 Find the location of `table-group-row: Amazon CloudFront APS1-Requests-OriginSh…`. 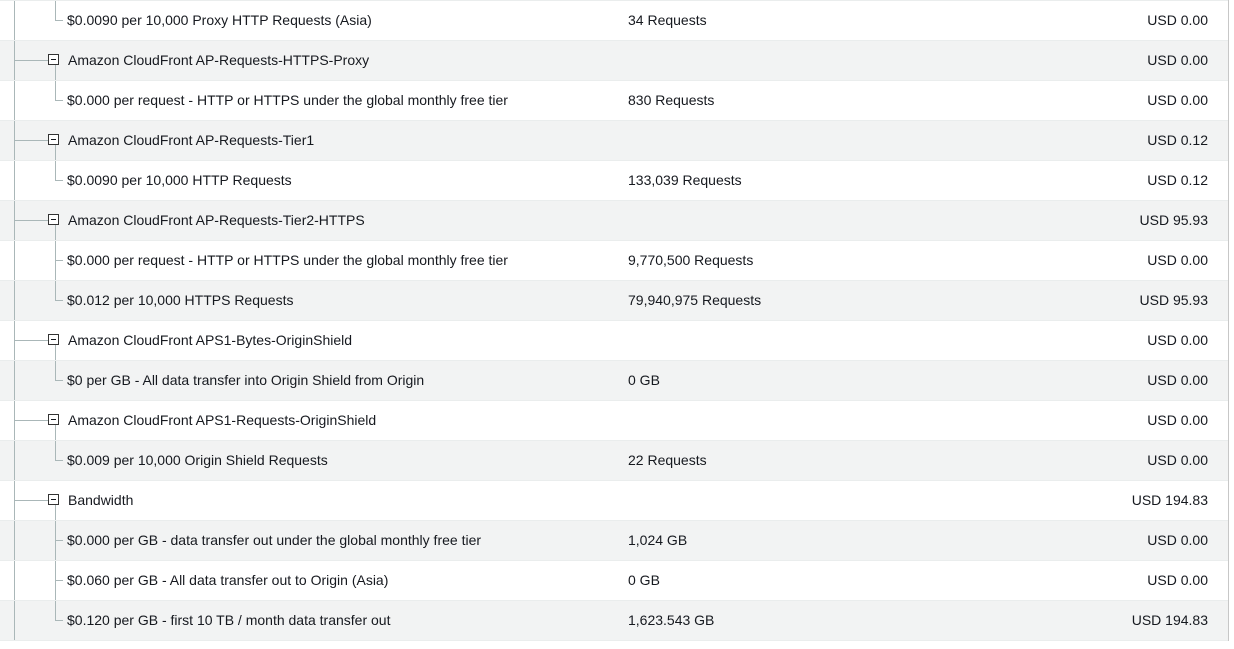

table-group-row: Amazon CloudFront APS1-Requests-OriginSh… is located at coordinates (614, 421).